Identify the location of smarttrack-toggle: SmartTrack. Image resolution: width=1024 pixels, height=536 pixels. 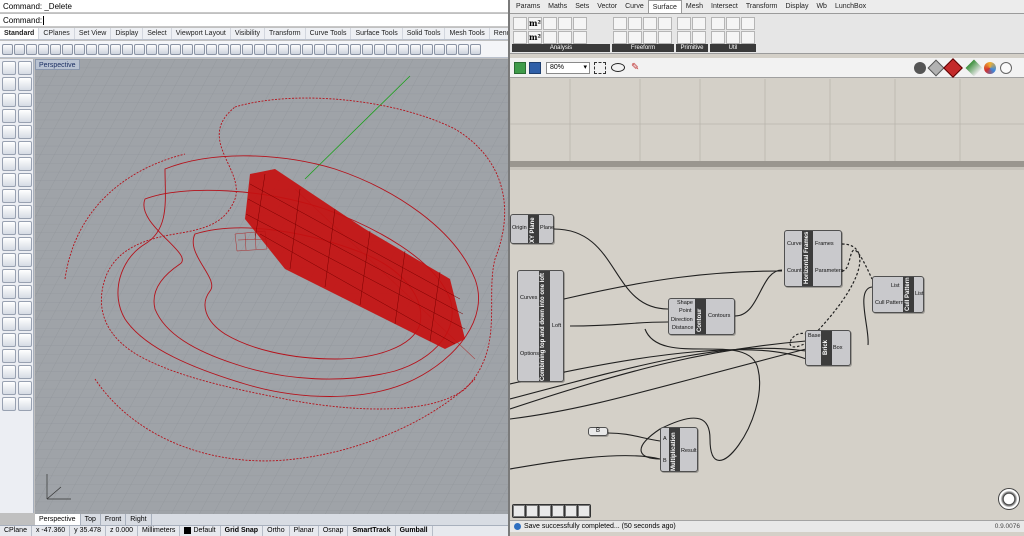
(372, 531).